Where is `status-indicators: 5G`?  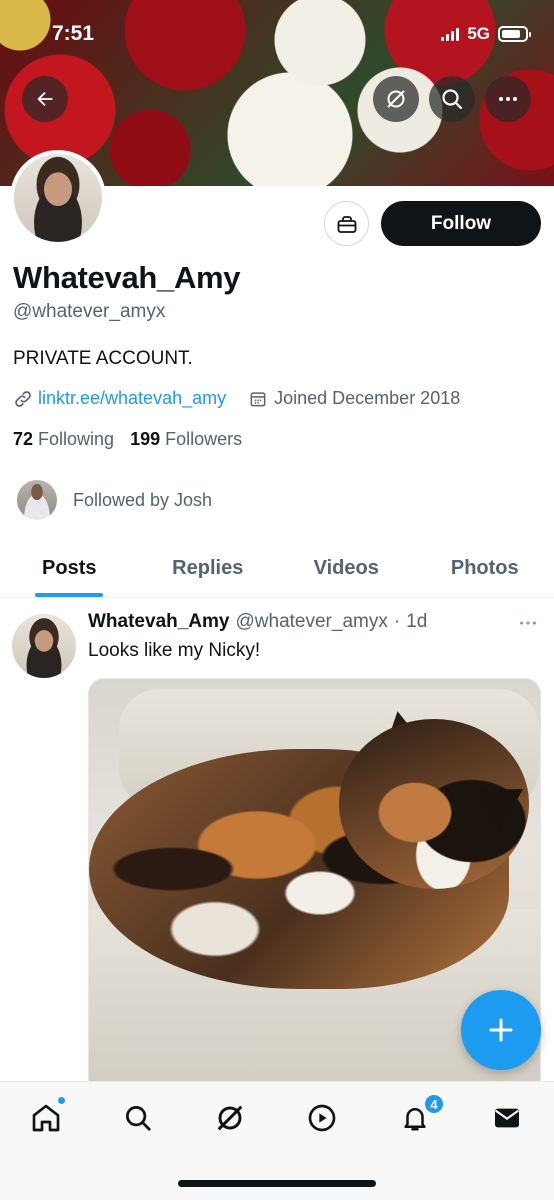 status-indicators: 5G is located at coordinates (486, 34).